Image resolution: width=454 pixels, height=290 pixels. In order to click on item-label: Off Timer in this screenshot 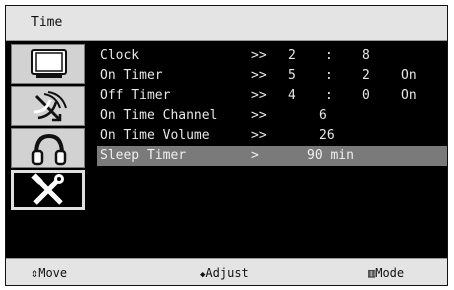, I will do `click(135, 95)`.